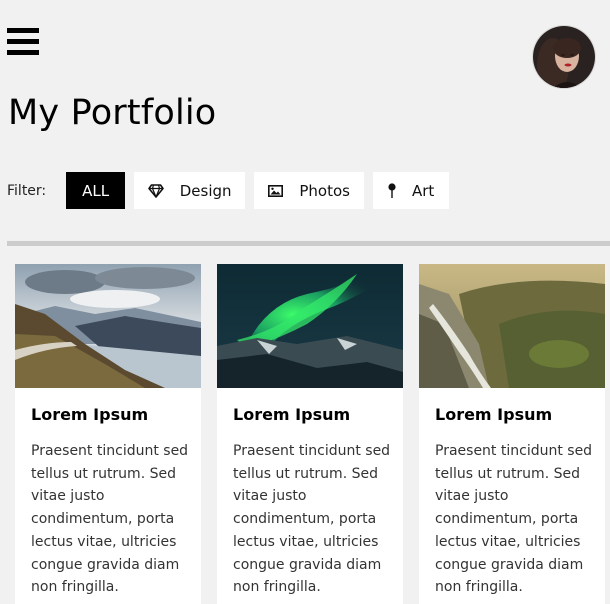 This screenshot has width=610, height=604. What do you see at coordinates (310, 326) in the screenshot?
I see `northern-lights-photo` at bounding box center [310, 326].